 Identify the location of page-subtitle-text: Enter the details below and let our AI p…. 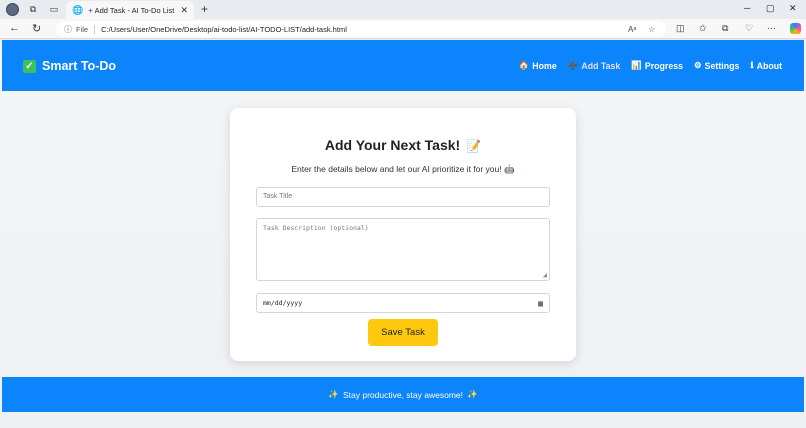
(396, 169).